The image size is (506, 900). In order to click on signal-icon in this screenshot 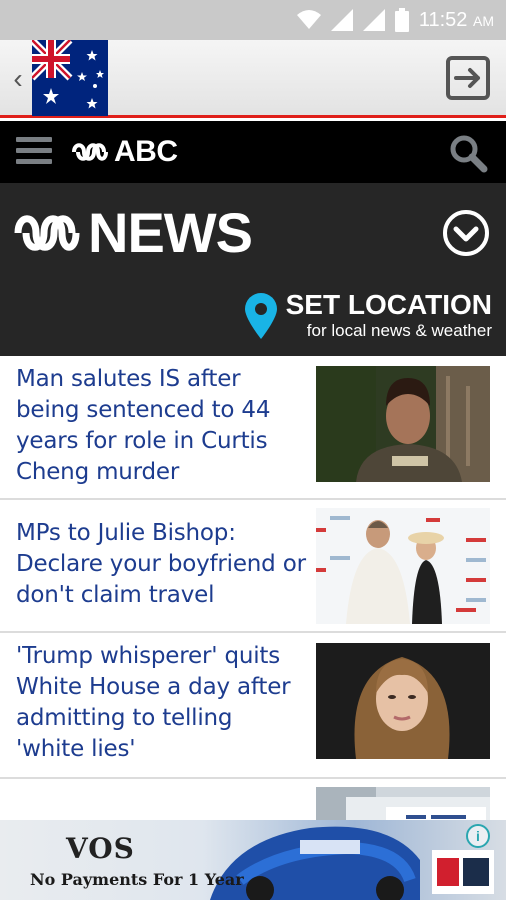, I will do `click(341, 20)`.